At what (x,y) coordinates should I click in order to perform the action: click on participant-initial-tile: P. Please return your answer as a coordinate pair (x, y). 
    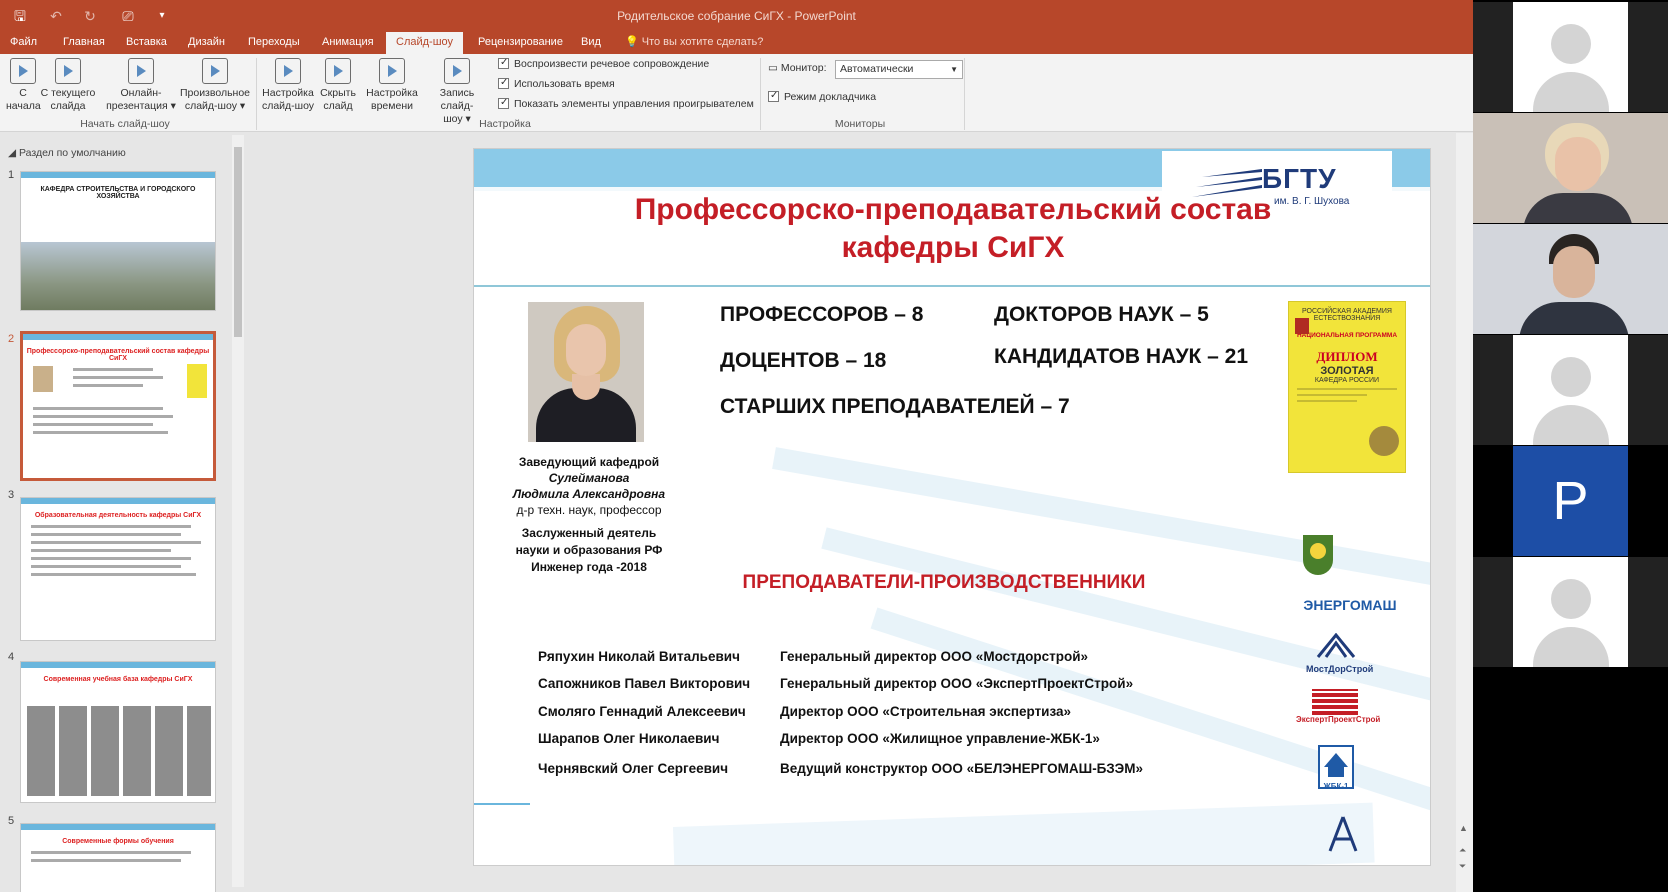
    Looking at the image, I should click on (1570, 501).